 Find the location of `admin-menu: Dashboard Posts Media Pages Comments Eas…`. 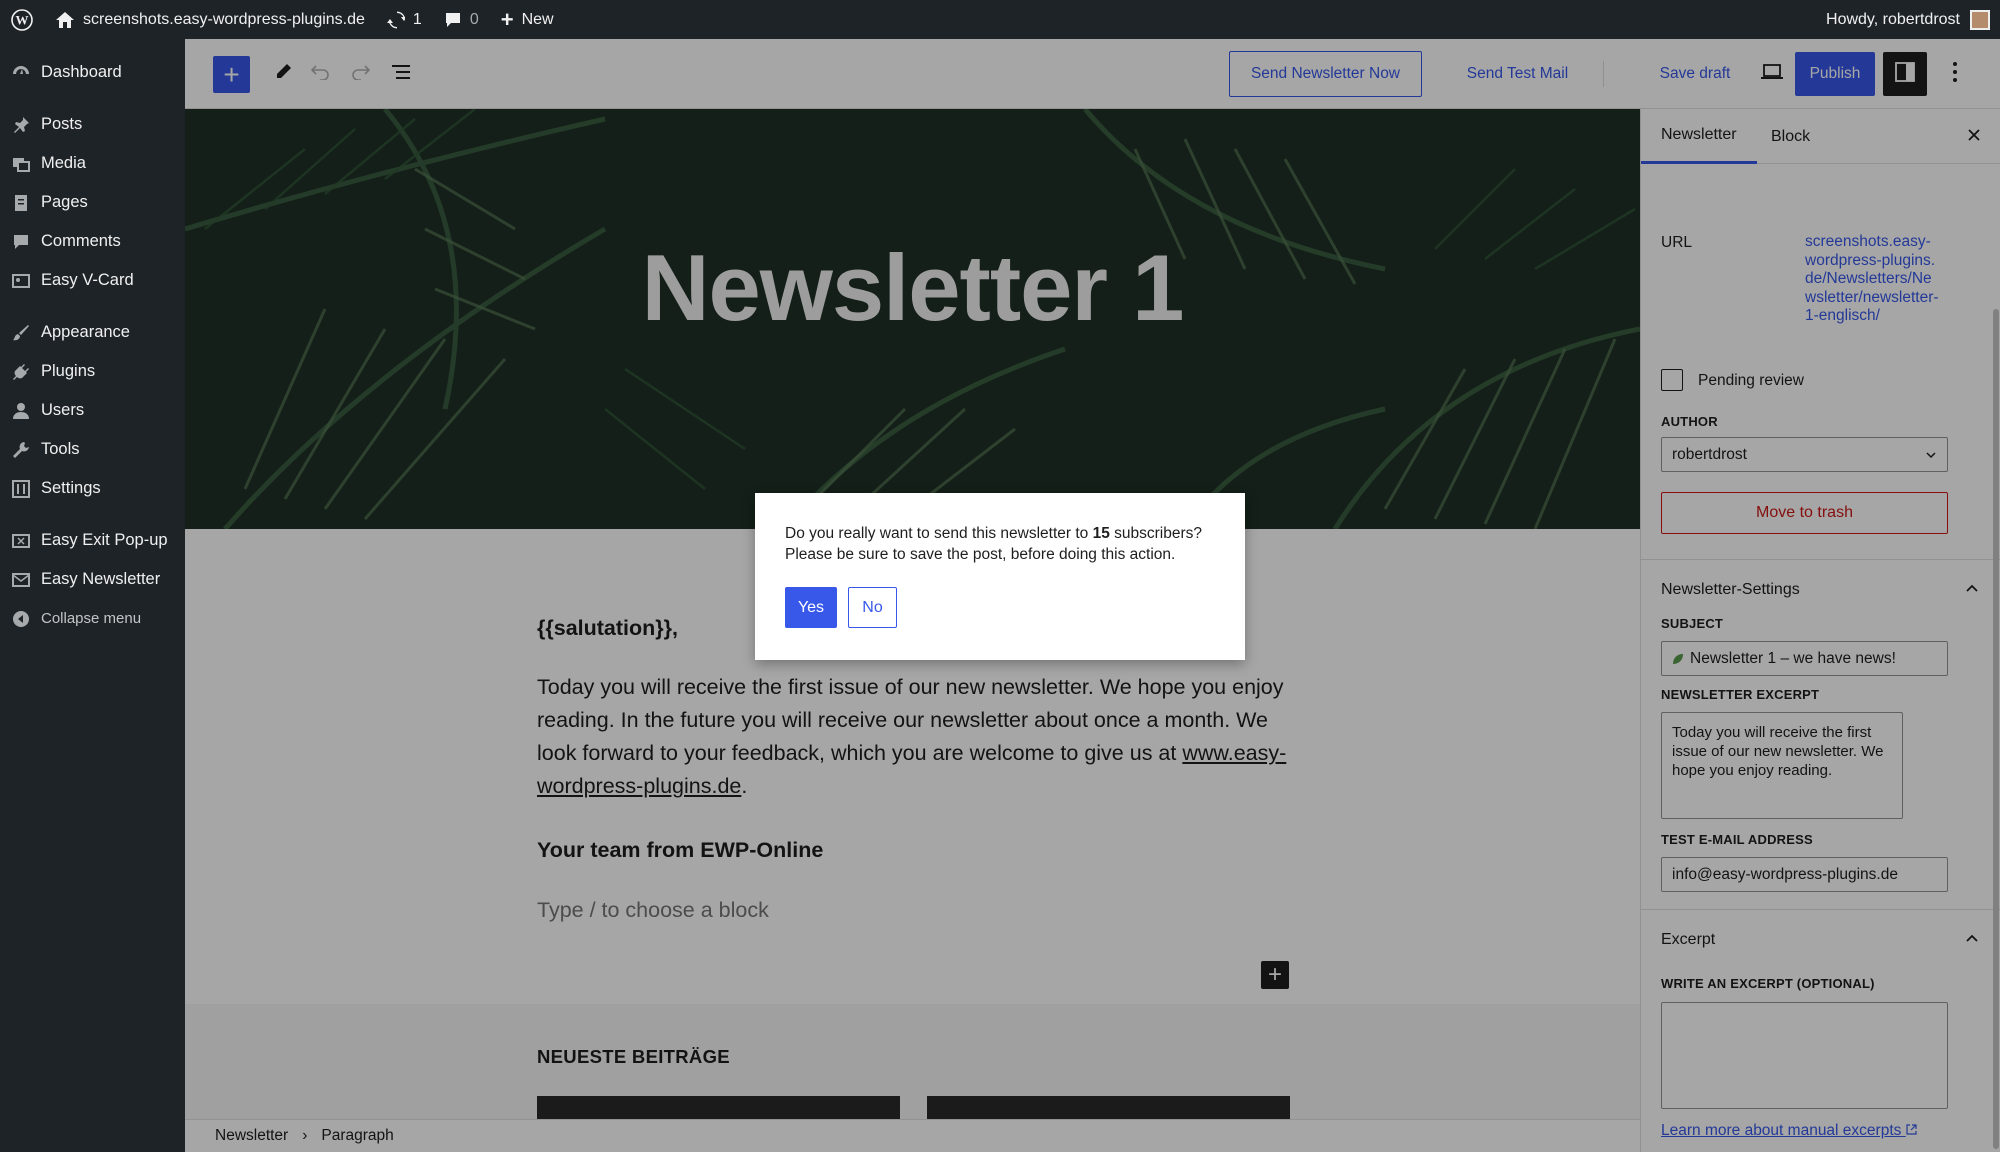

admin-menu: Dashboard Posts Media Pages Comments Eas… is located at coordinates (92, 595).